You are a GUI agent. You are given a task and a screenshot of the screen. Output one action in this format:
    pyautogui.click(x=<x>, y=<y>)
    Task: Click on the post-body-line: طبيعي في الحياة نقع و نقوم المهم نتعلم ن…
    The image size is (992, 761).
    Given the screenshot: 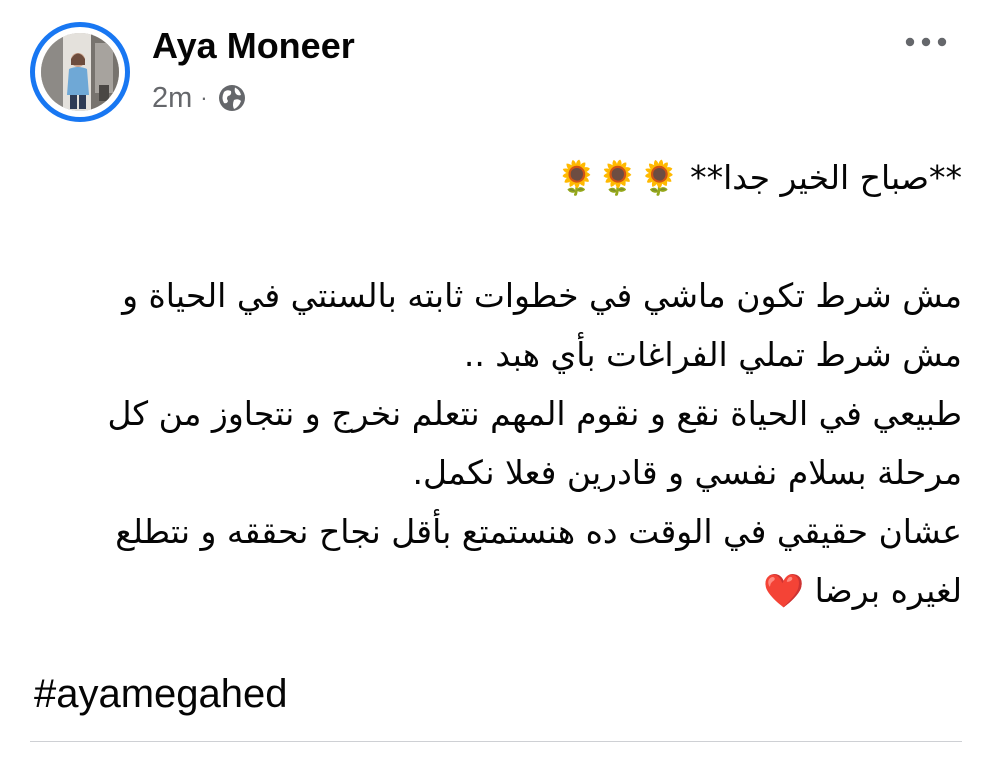 What is the action you would take?
    pyautogui.click(x=534, y=413)
    